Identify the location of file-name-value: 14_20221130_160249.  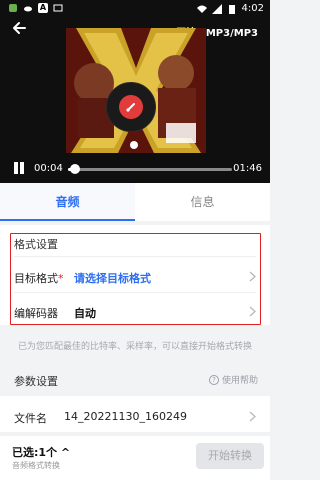
(125, 416).